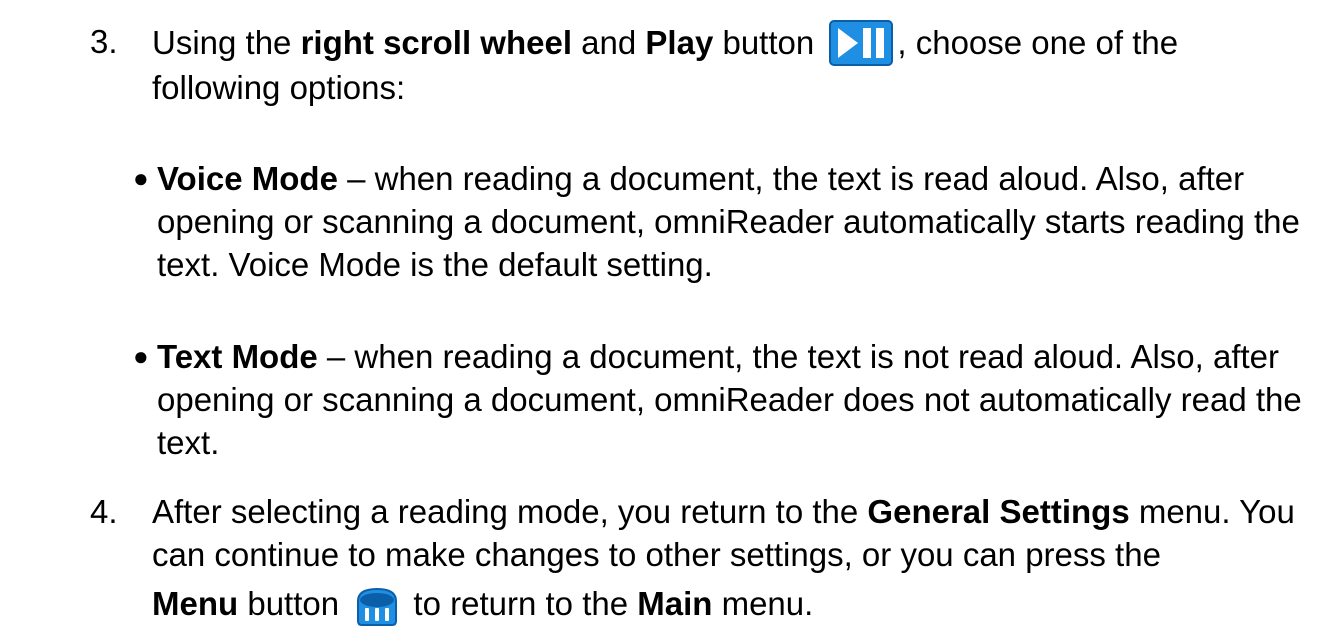 The image size is (1319, 627). What do you see at coordinates (609, 42) in the screenshot?
I see `text-run: and` at bounding box center [609, 42].